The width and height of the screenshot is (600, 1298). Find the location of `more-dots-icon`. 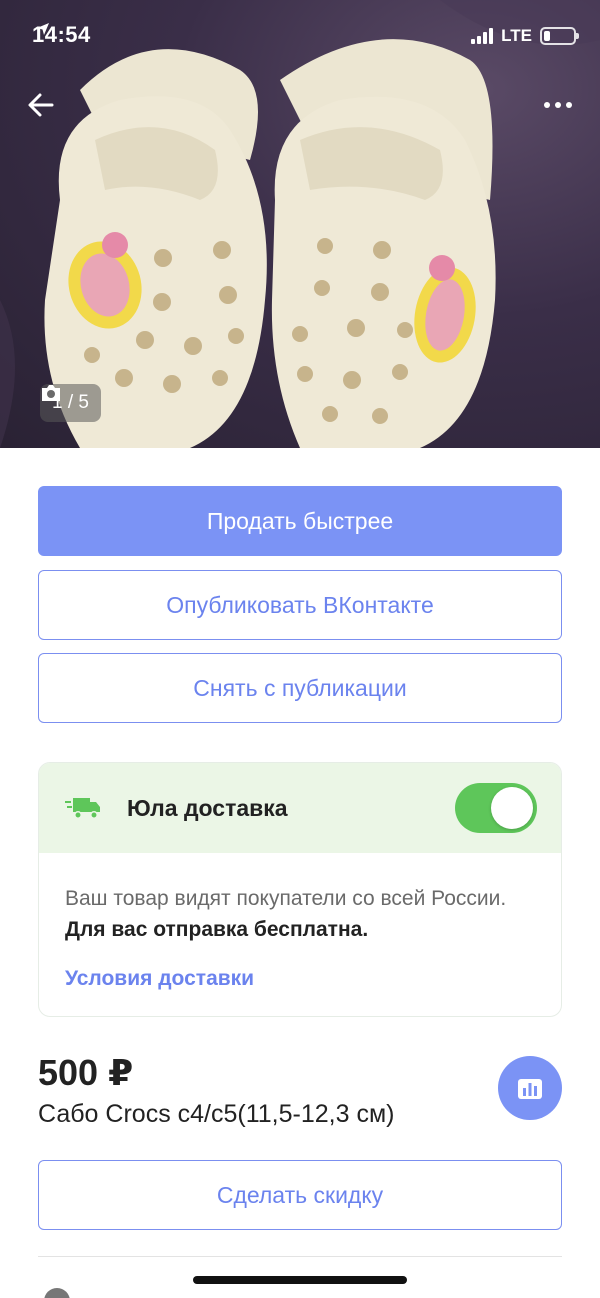

more-dots-icon is located at coordinates (547, 105).